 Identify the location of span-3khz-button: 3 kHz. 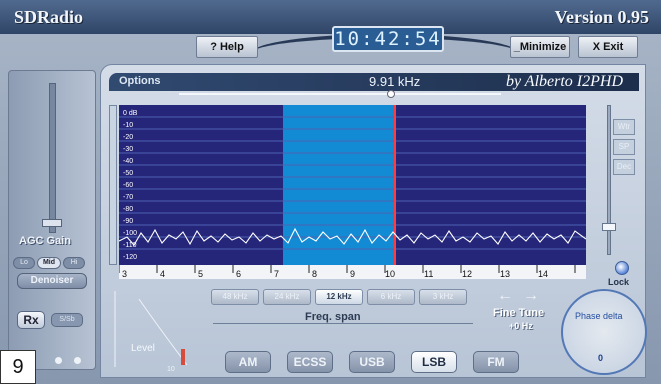
(443, 297).